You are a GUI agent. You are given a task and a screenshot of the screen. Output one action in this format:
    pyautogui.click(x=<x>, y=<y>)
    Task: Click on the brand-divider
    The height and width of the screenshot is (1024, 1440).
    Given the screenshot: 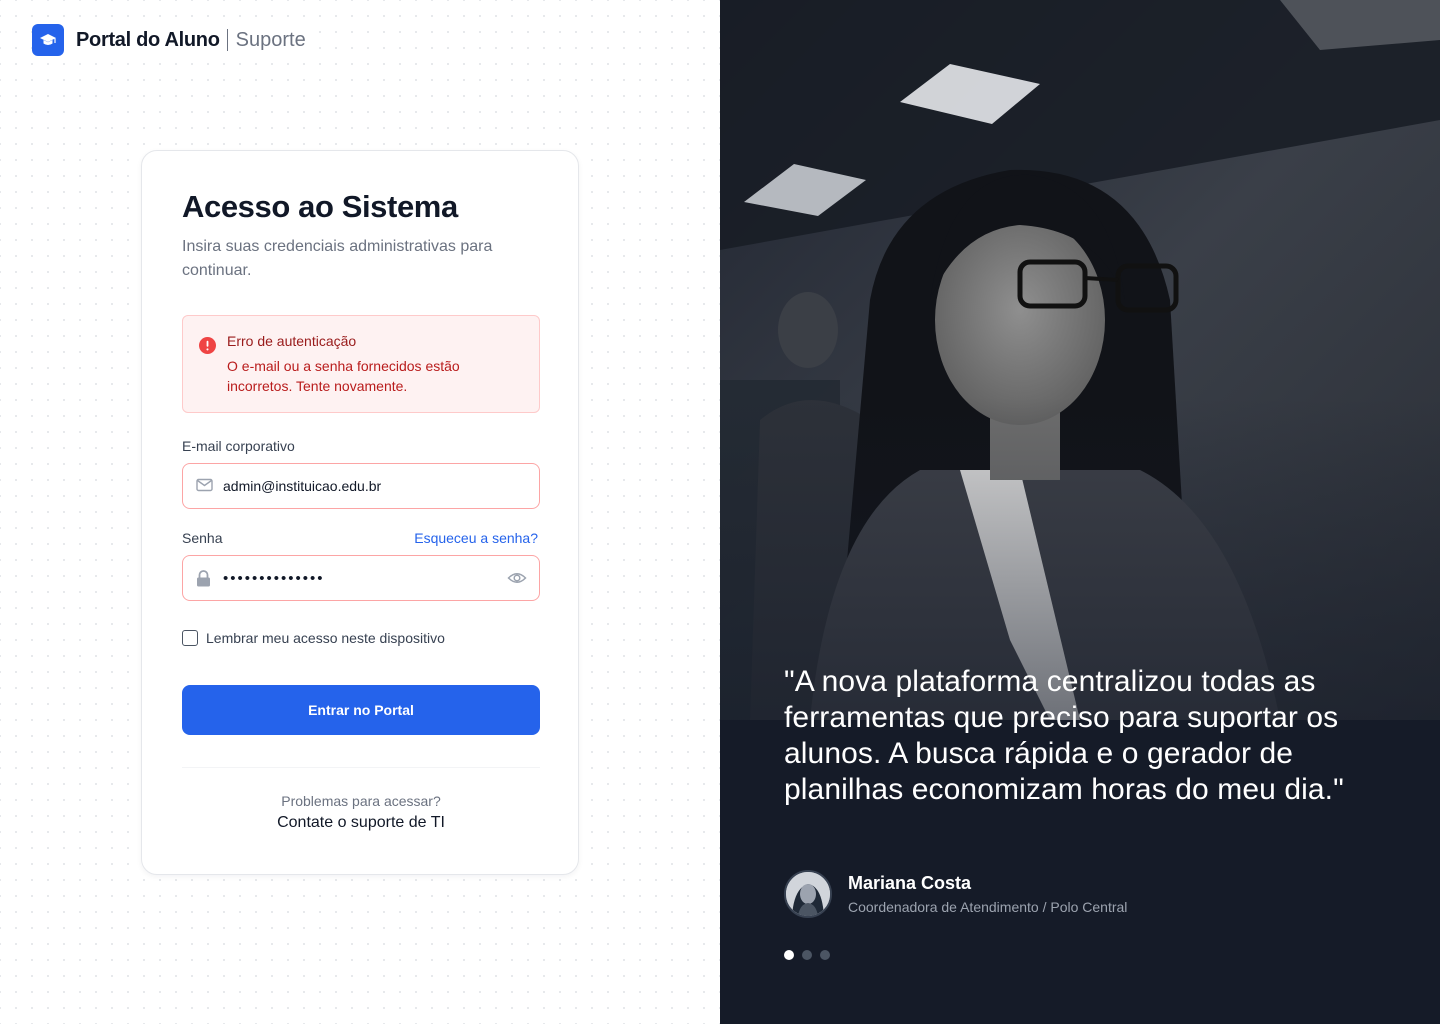 What is the action you would take?
    pyautogui.click(x=227, y=40)
    